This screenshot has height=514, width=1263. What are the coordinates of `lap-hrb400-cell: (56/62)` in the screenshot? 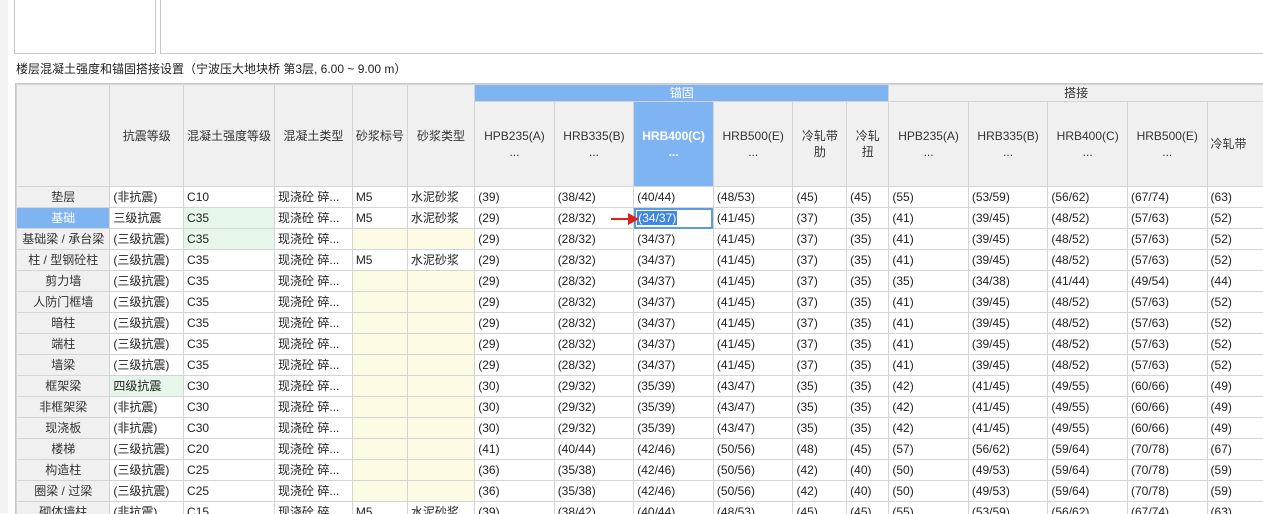 It's located at (1088, 197).